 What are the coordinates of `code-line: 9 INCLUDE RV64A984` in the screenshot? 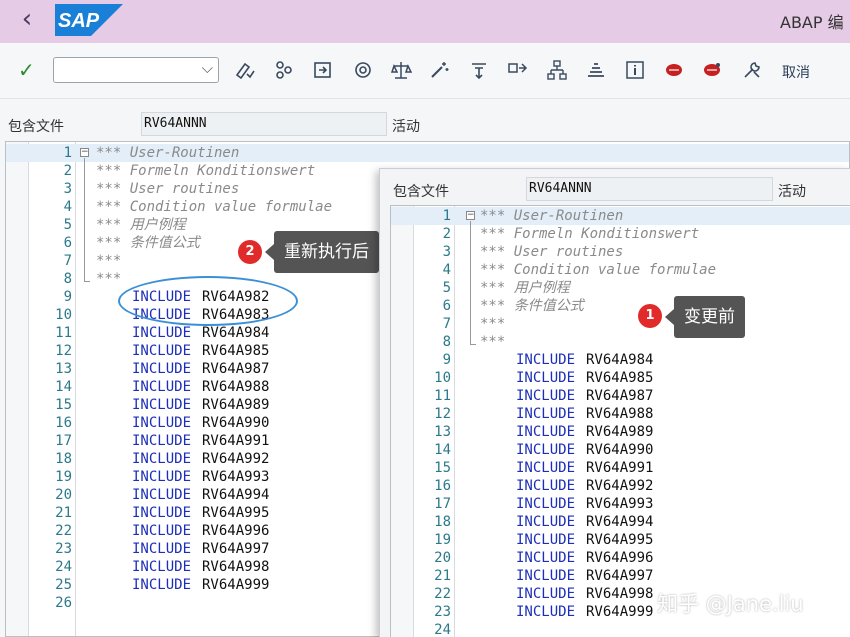 It's located at (620, 360).